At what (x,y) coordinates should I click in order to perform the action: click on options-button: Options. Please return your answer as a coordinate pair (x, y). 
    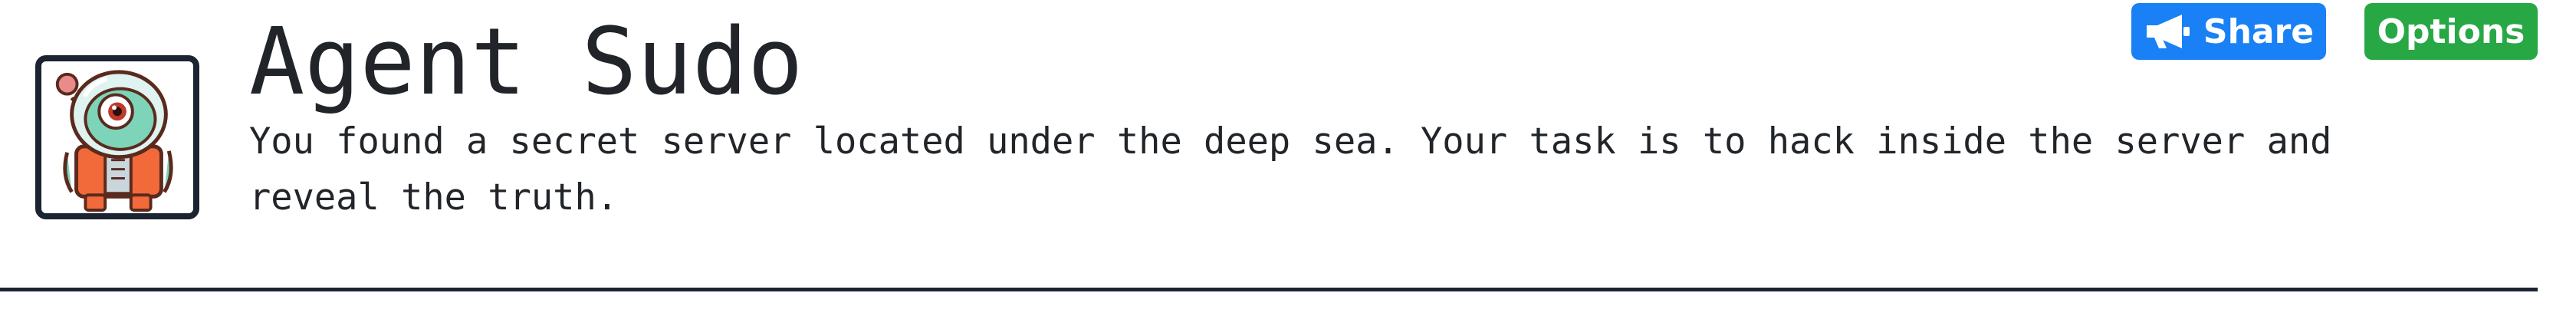
    Looking at the image, I should click on (2451, 31).